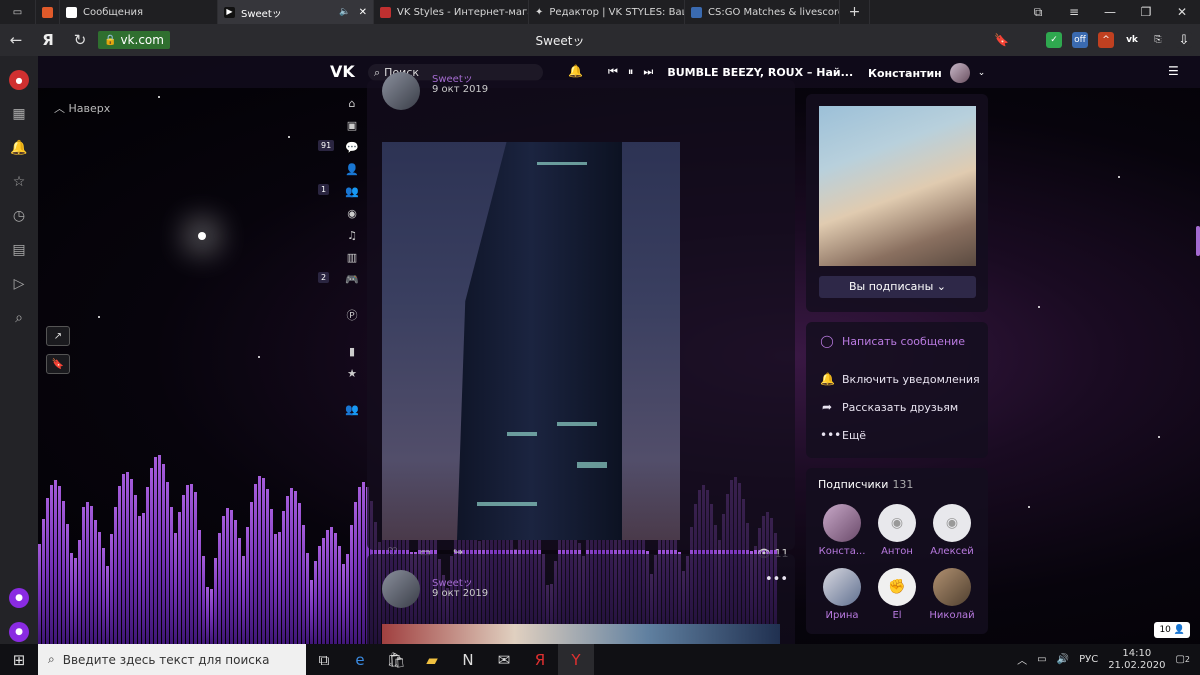  What do you see at coordinates (1182, 659) in the screenshot?
I see `notifications-icon: ▢2` at bounding box center [1182, 659].